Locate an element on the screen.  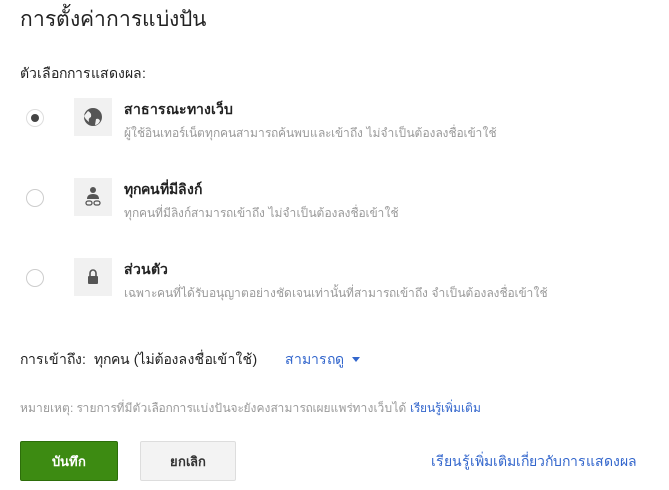
section-label: ตัวเลือกการแสดงผล: is located at coordinates (83, 73).